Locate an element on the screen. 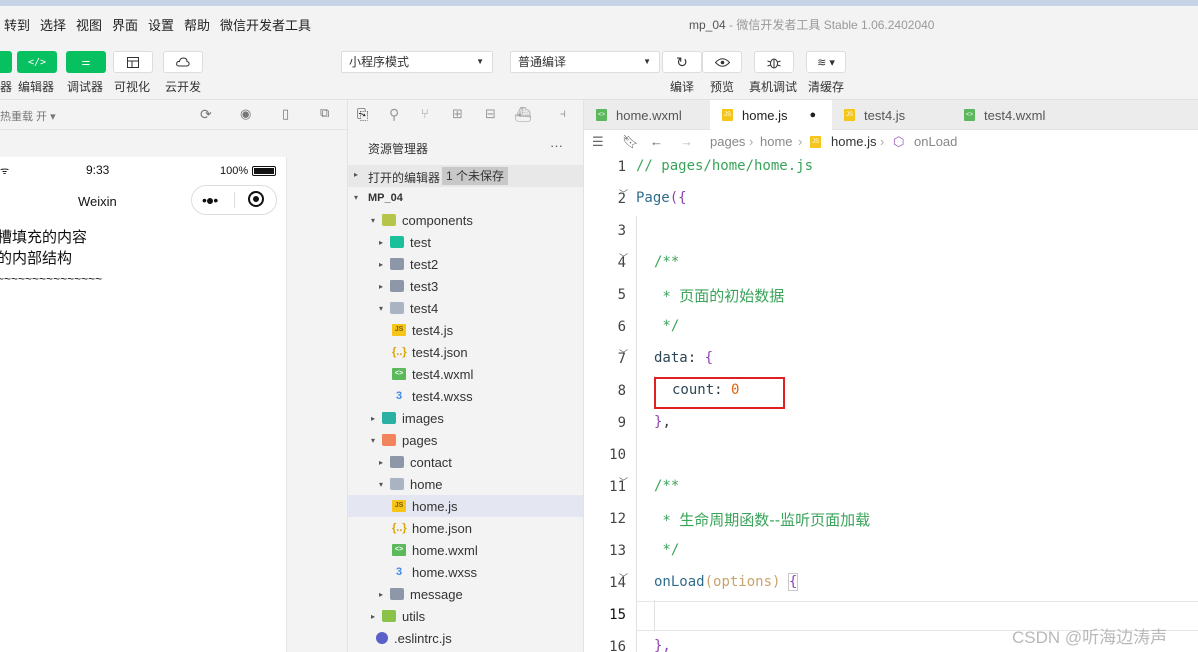 The height and width of the screenshot is (652, 1198). menu-settings: 设置 is located at coordinates (161, 24).